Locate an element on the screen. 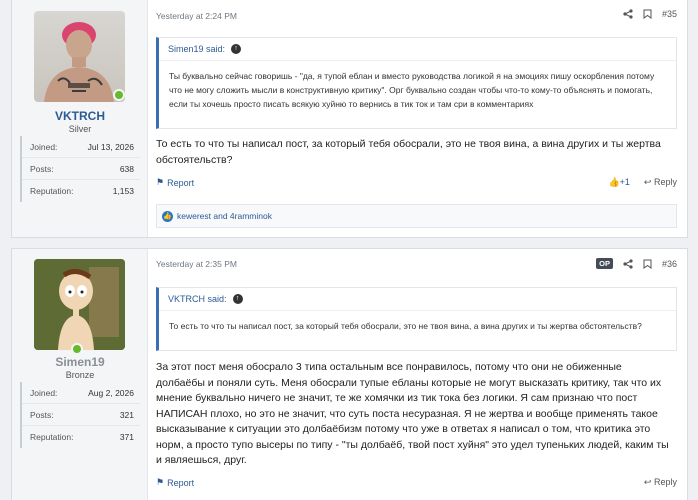  stat-reputation: Reputation: 1,153 is located at coordinates (82, 191).